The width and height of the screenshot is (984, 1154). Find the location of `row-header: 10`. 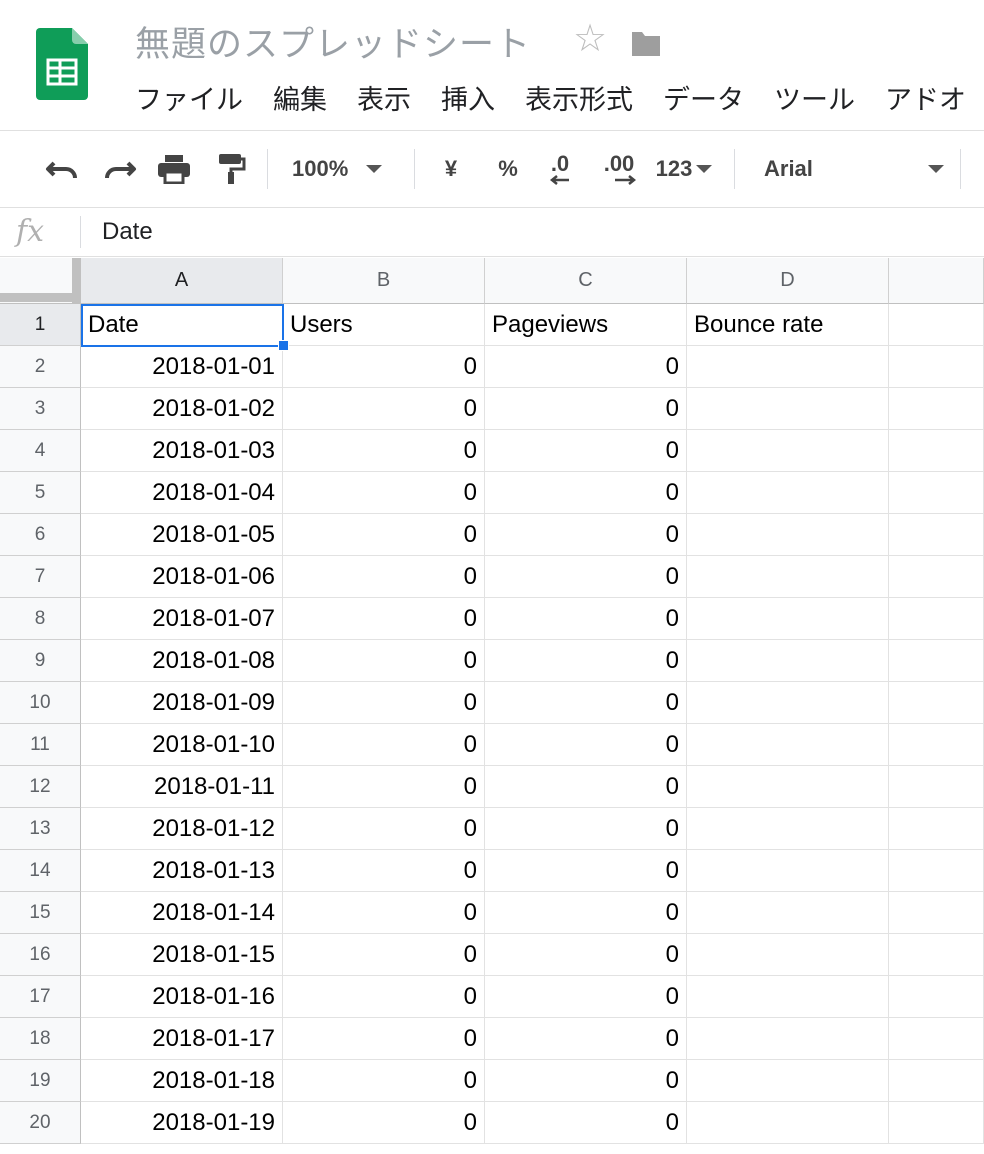

row-header: 10 is located at coordinates (40, 703).